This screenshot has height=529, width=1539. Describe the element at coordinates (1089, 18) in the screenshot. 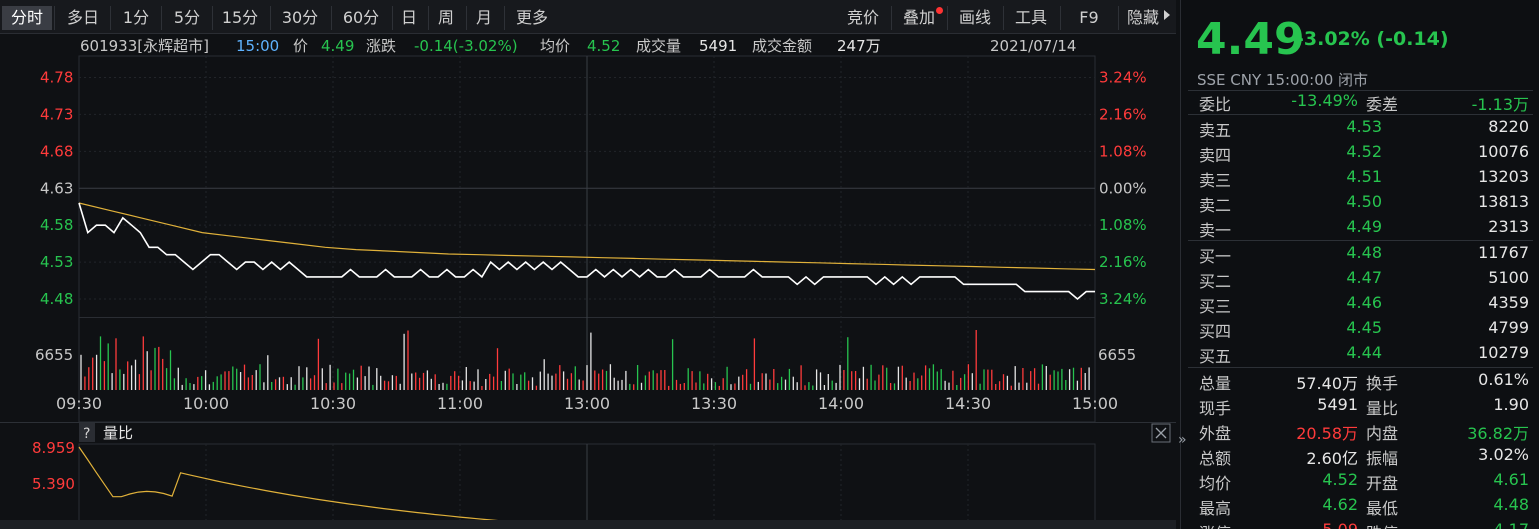

I see `f9-button: F9` at that location.